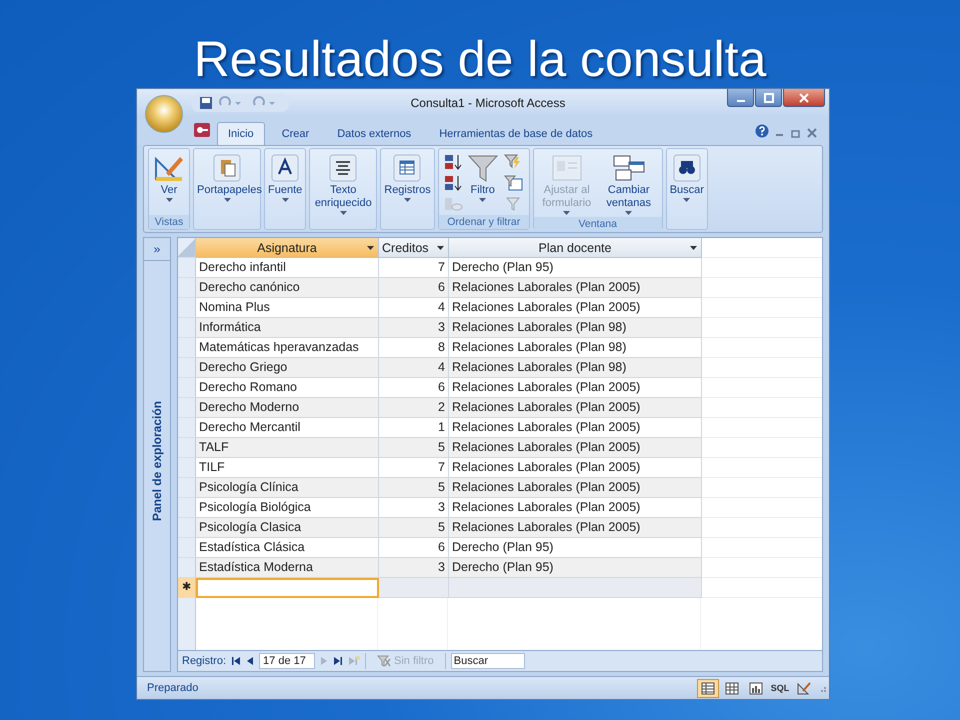 The height and width of the screenshot is (720, 960). What do you see at coordinates (516, 133) in the screenshot?
I see `ribbon-tab: Herramientas de base de datos` at bounding box center [516, 133].